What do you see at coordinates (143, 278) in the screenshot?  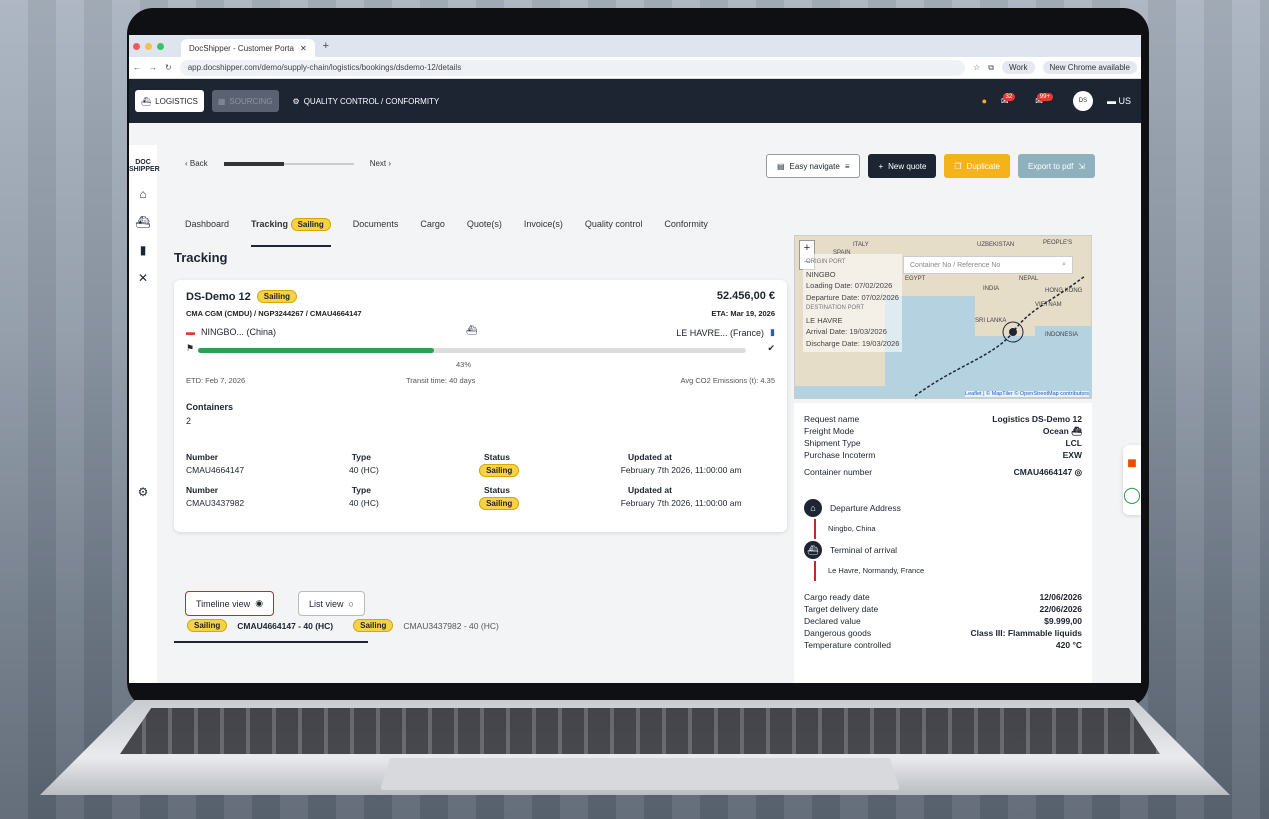 I see `tools-icon: ✕` at bounding box center [143, 278].